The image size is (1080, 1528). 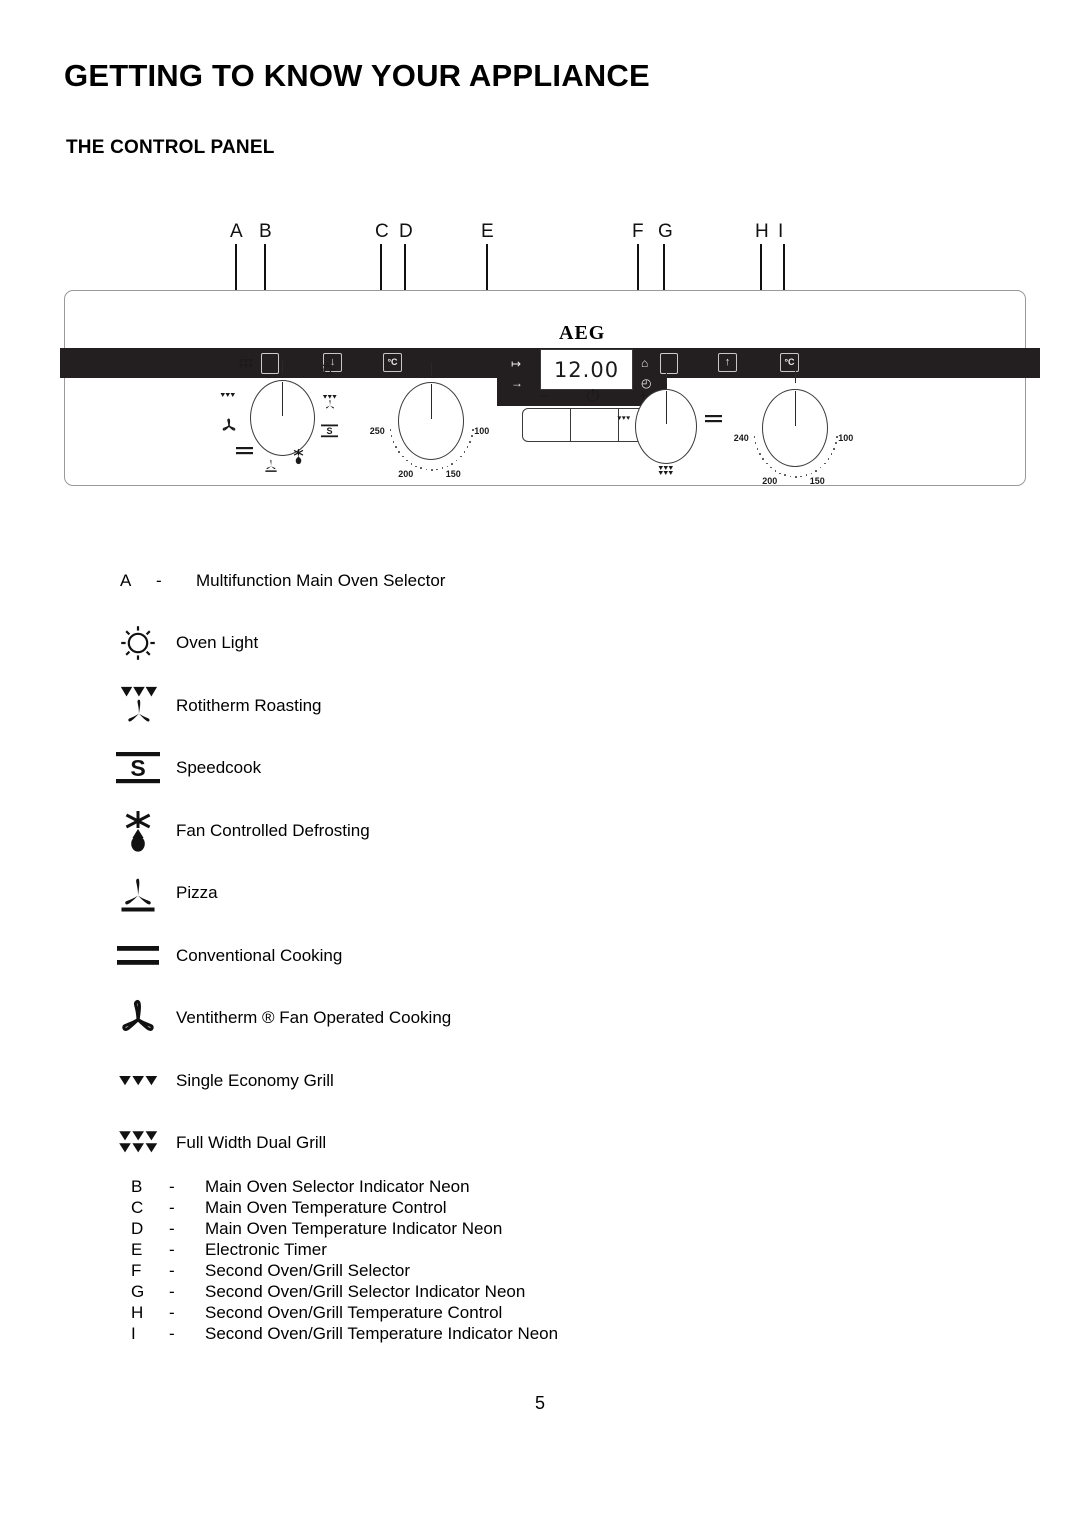 What do you see at coordinates (136, 1270) in the screenshot?
I see `code-key: F` at bounding box center [136, 1270].